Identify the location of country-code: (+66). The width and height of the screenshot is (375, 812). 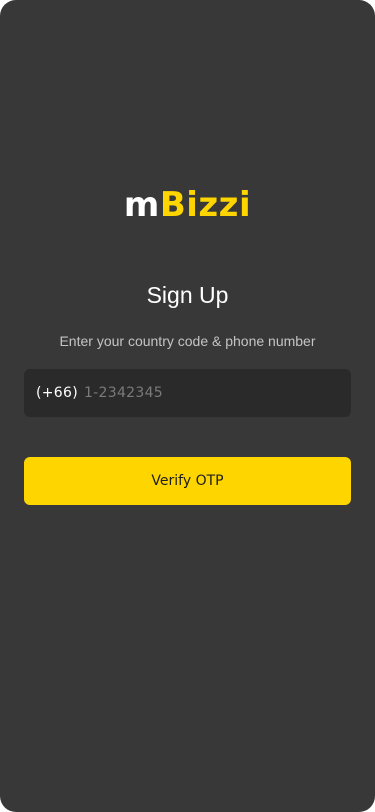
(57, 393).